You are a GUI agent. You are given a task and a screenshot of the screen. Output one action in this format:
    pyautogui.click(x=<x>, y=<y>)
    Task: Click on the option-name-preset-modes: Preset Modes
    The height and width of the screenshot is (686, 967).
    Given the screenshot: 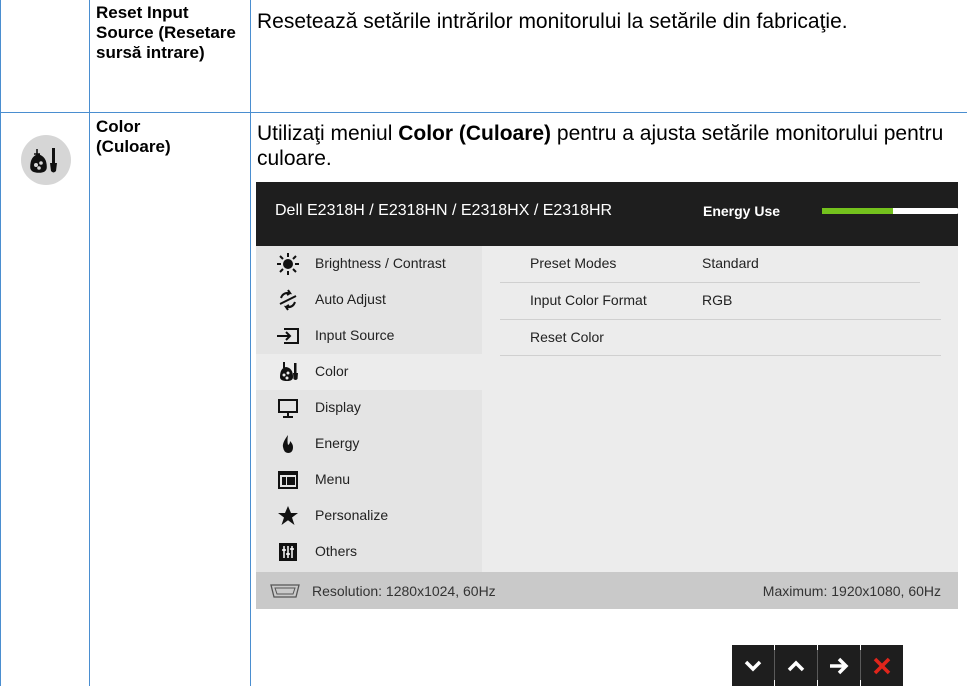 What is the action you would take?
    pyautogui.click(x=573, y=263)
    